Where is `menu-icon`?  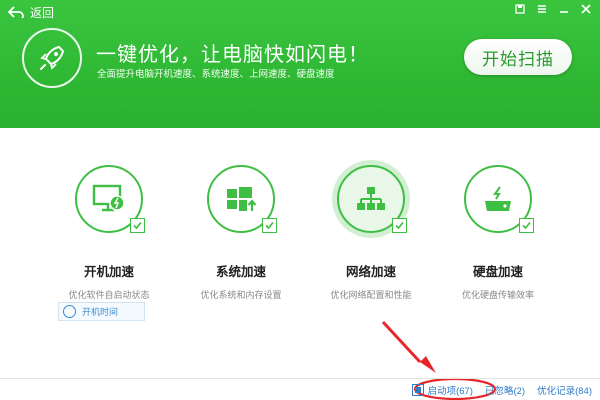 menu-icon is located at coordinates (542, 9).